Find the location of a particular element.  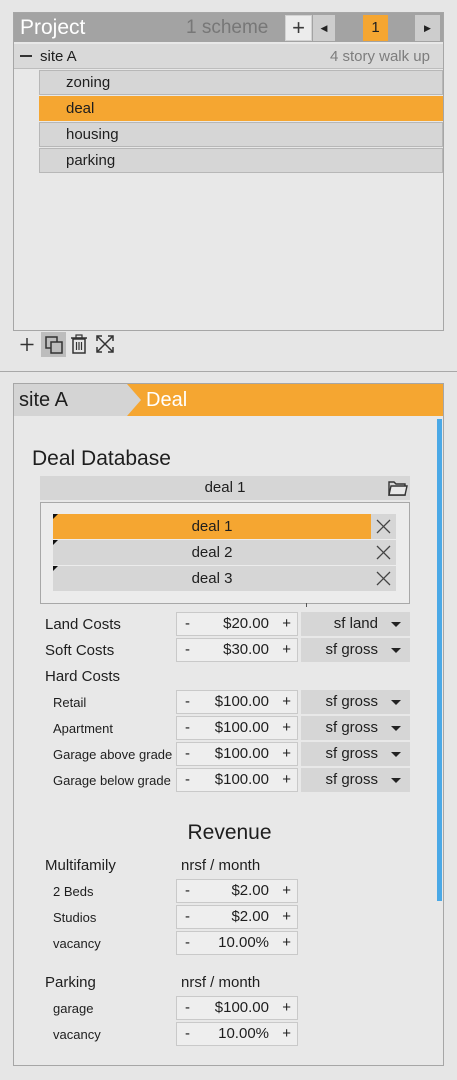

garage-above-label: Garage above grade is located at coordinates (113, 754).